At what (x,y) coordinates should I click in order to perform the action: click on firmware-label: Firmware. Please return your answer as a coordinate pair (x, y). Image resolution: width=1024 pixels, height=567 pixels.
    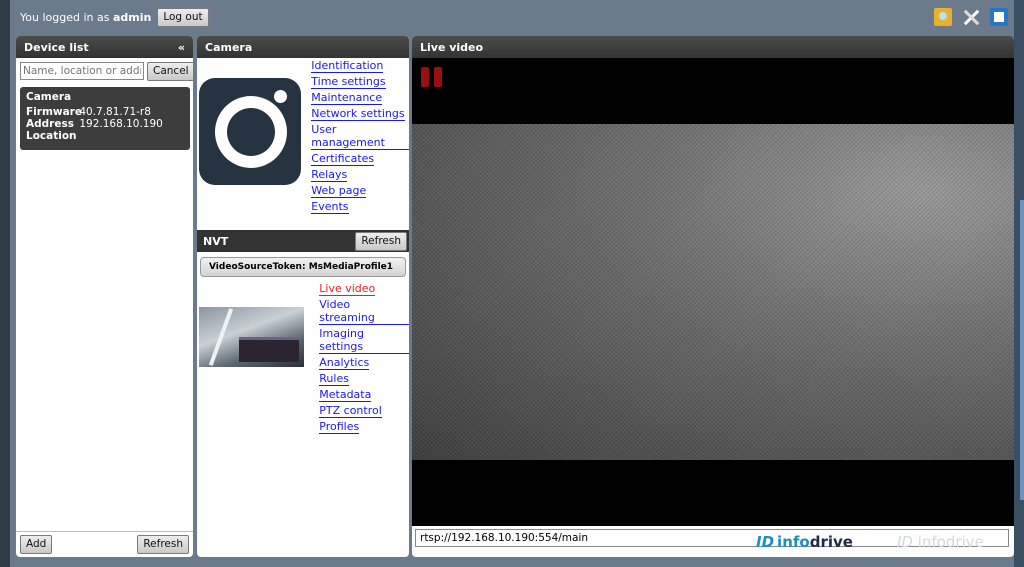
    Looking at the image, I should click on (54, 112).